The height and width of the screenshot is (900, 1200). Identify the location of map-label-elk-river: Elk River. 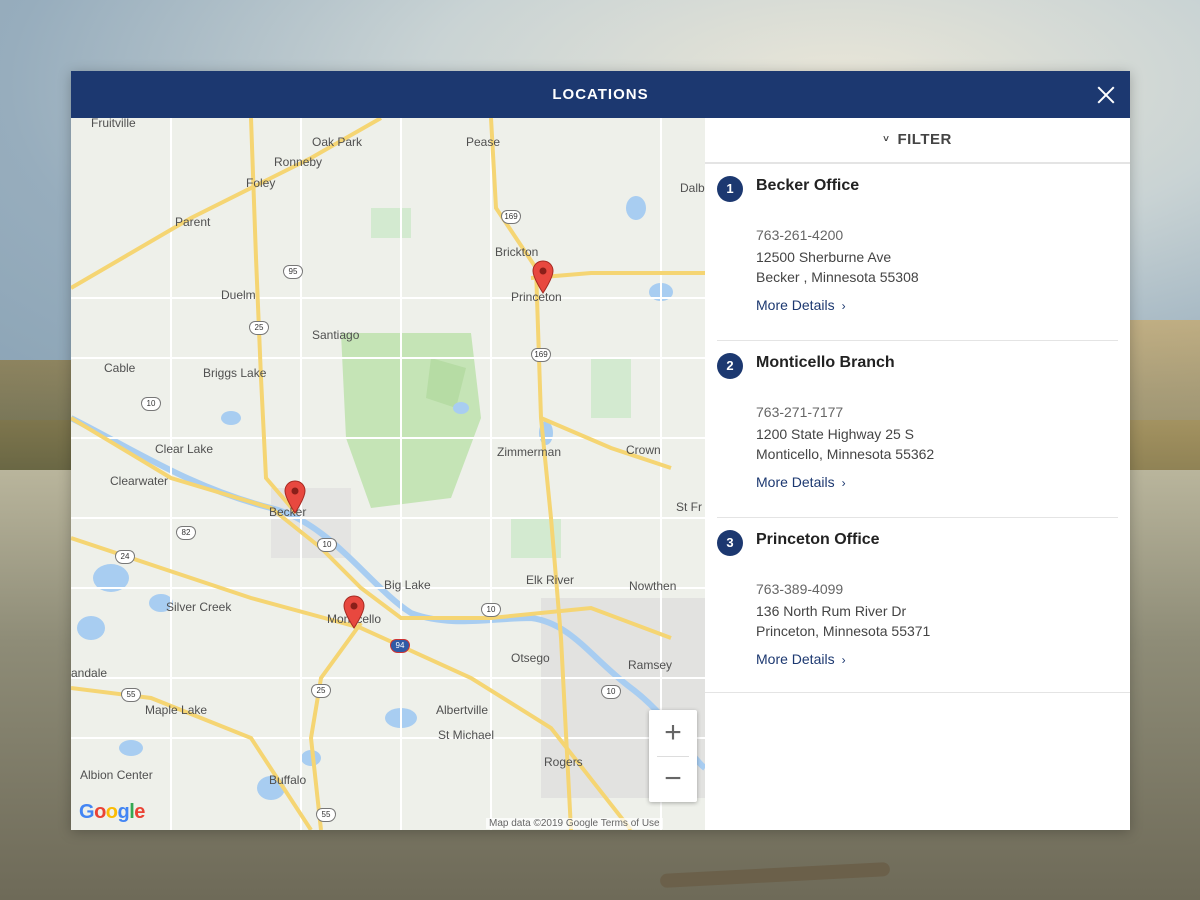
(550, 580).